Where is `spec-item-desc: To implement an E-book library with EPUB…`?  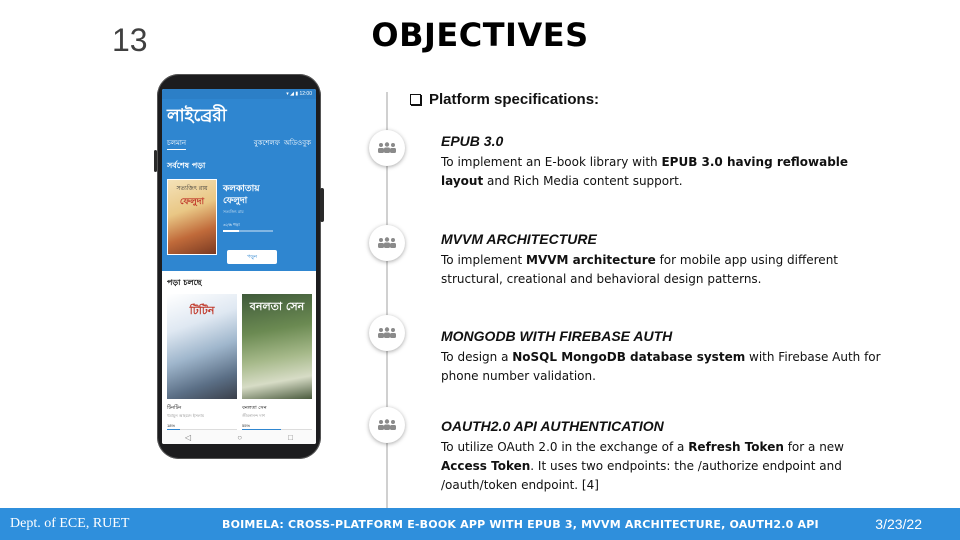
spec-item-desc: To implement an E-book library with EPUB… is located at coordinates (645, 171).